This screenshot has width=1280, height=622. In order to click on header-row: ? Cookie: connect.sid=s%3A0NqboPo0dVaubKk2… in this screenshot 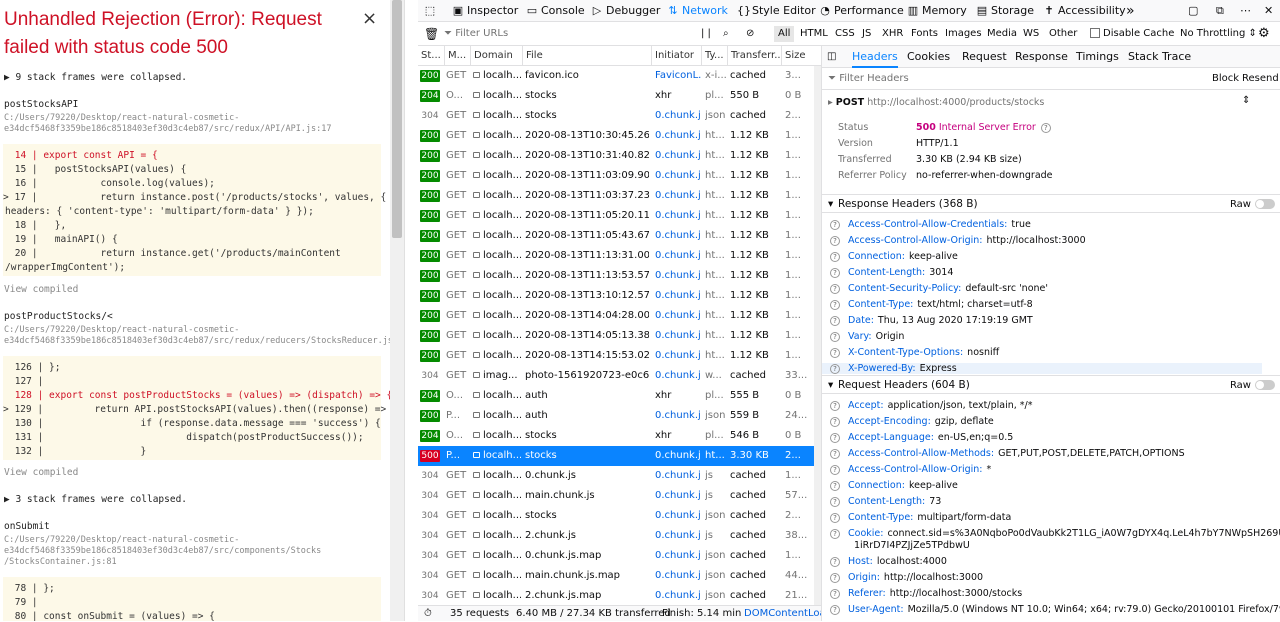, I will do `click(1055, 533)`.